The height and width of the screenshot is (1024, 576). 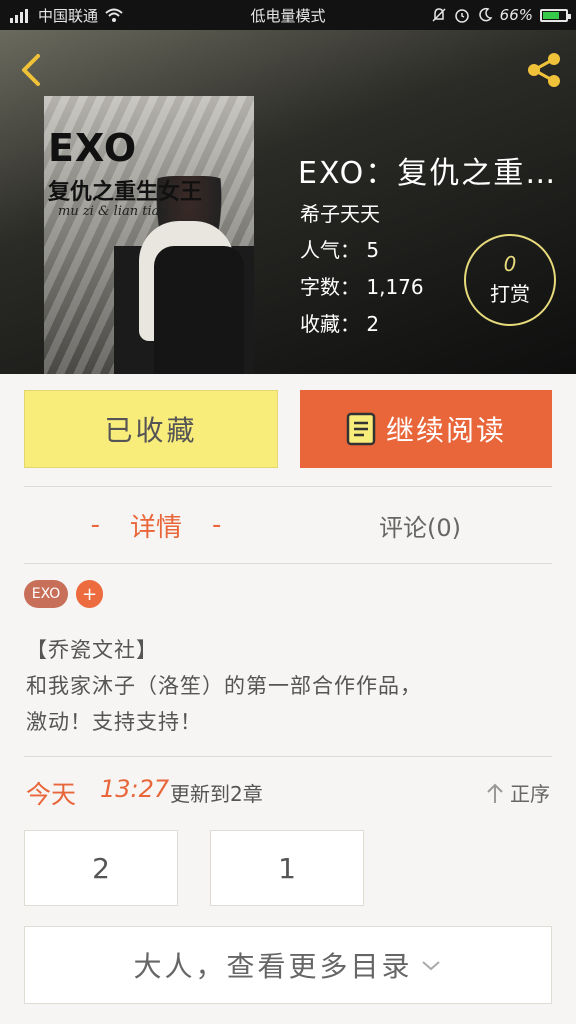 I want to click on chapter-item: 1, so click(x=287, y=868).